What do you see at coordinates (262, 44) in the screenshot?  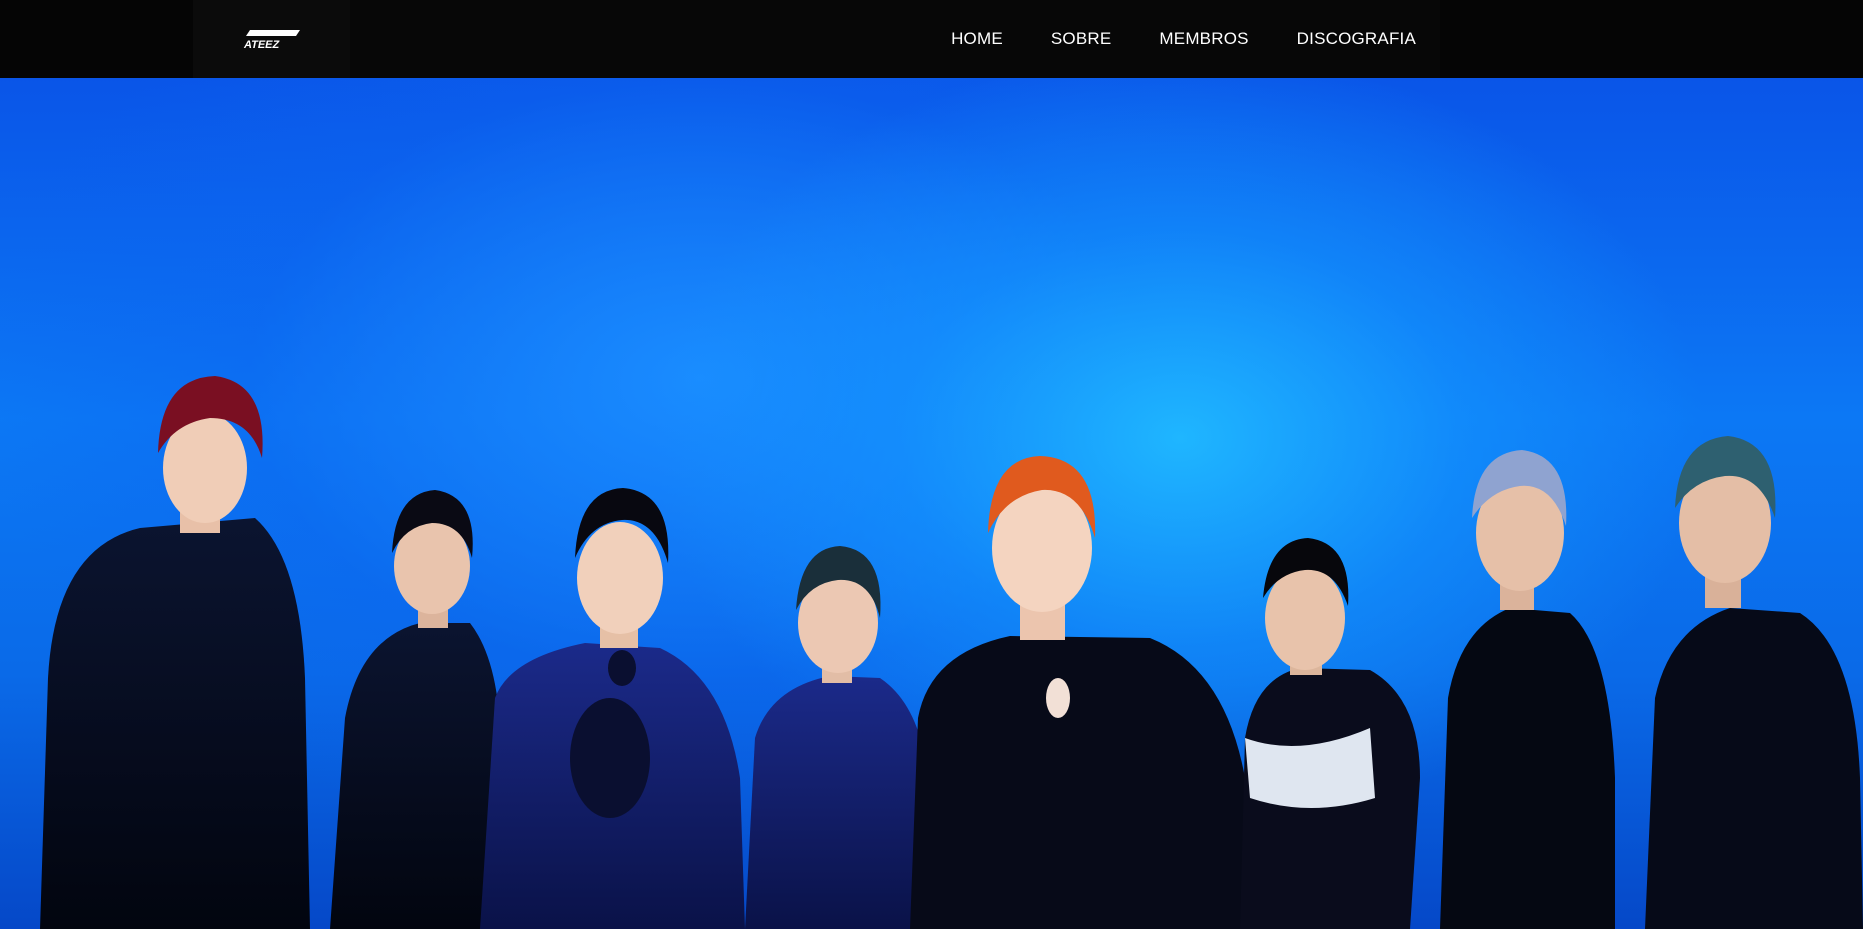 I see `svg-text: ATEEZ` at bounding box center [262, 44].